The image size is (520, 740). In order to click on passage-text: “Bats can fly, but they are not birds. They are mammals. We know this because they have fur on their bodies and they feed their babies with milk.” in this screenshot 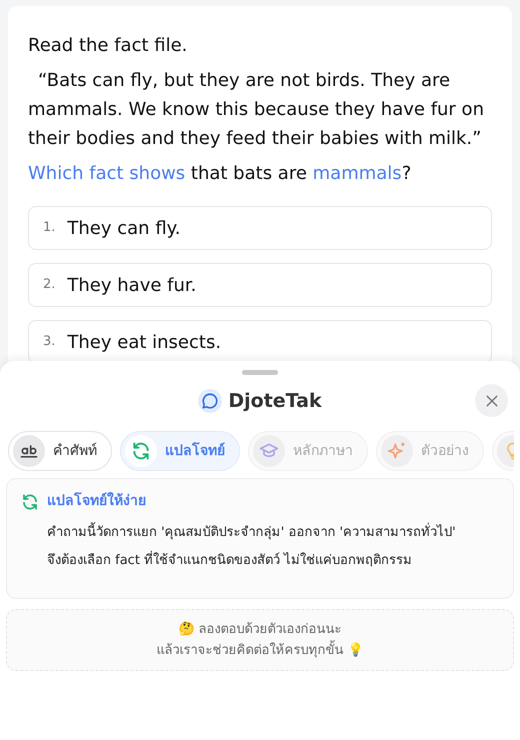, I will do `click(256, 110)`.